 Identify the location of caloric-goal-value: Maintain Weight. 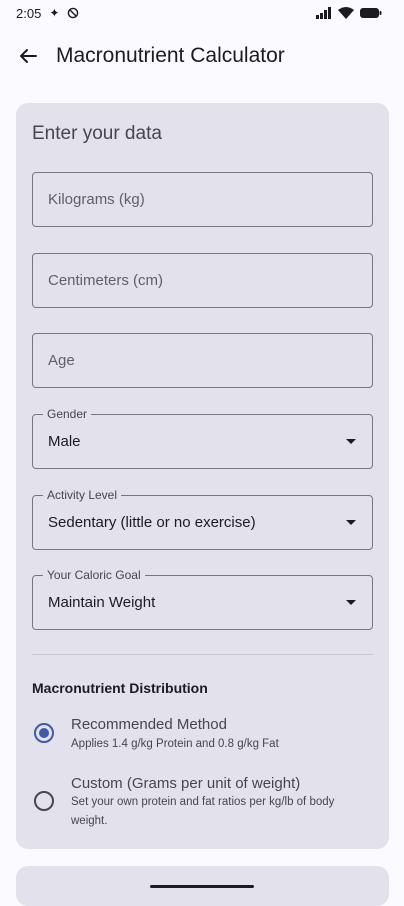
(102, 602).